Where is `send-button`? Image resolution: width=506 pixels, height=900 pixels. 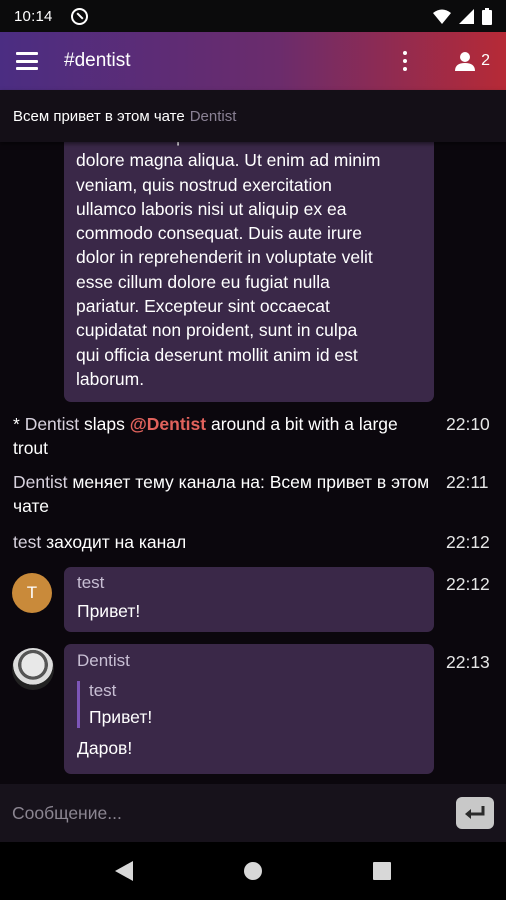
send-button is located at coordinates (475, 813).